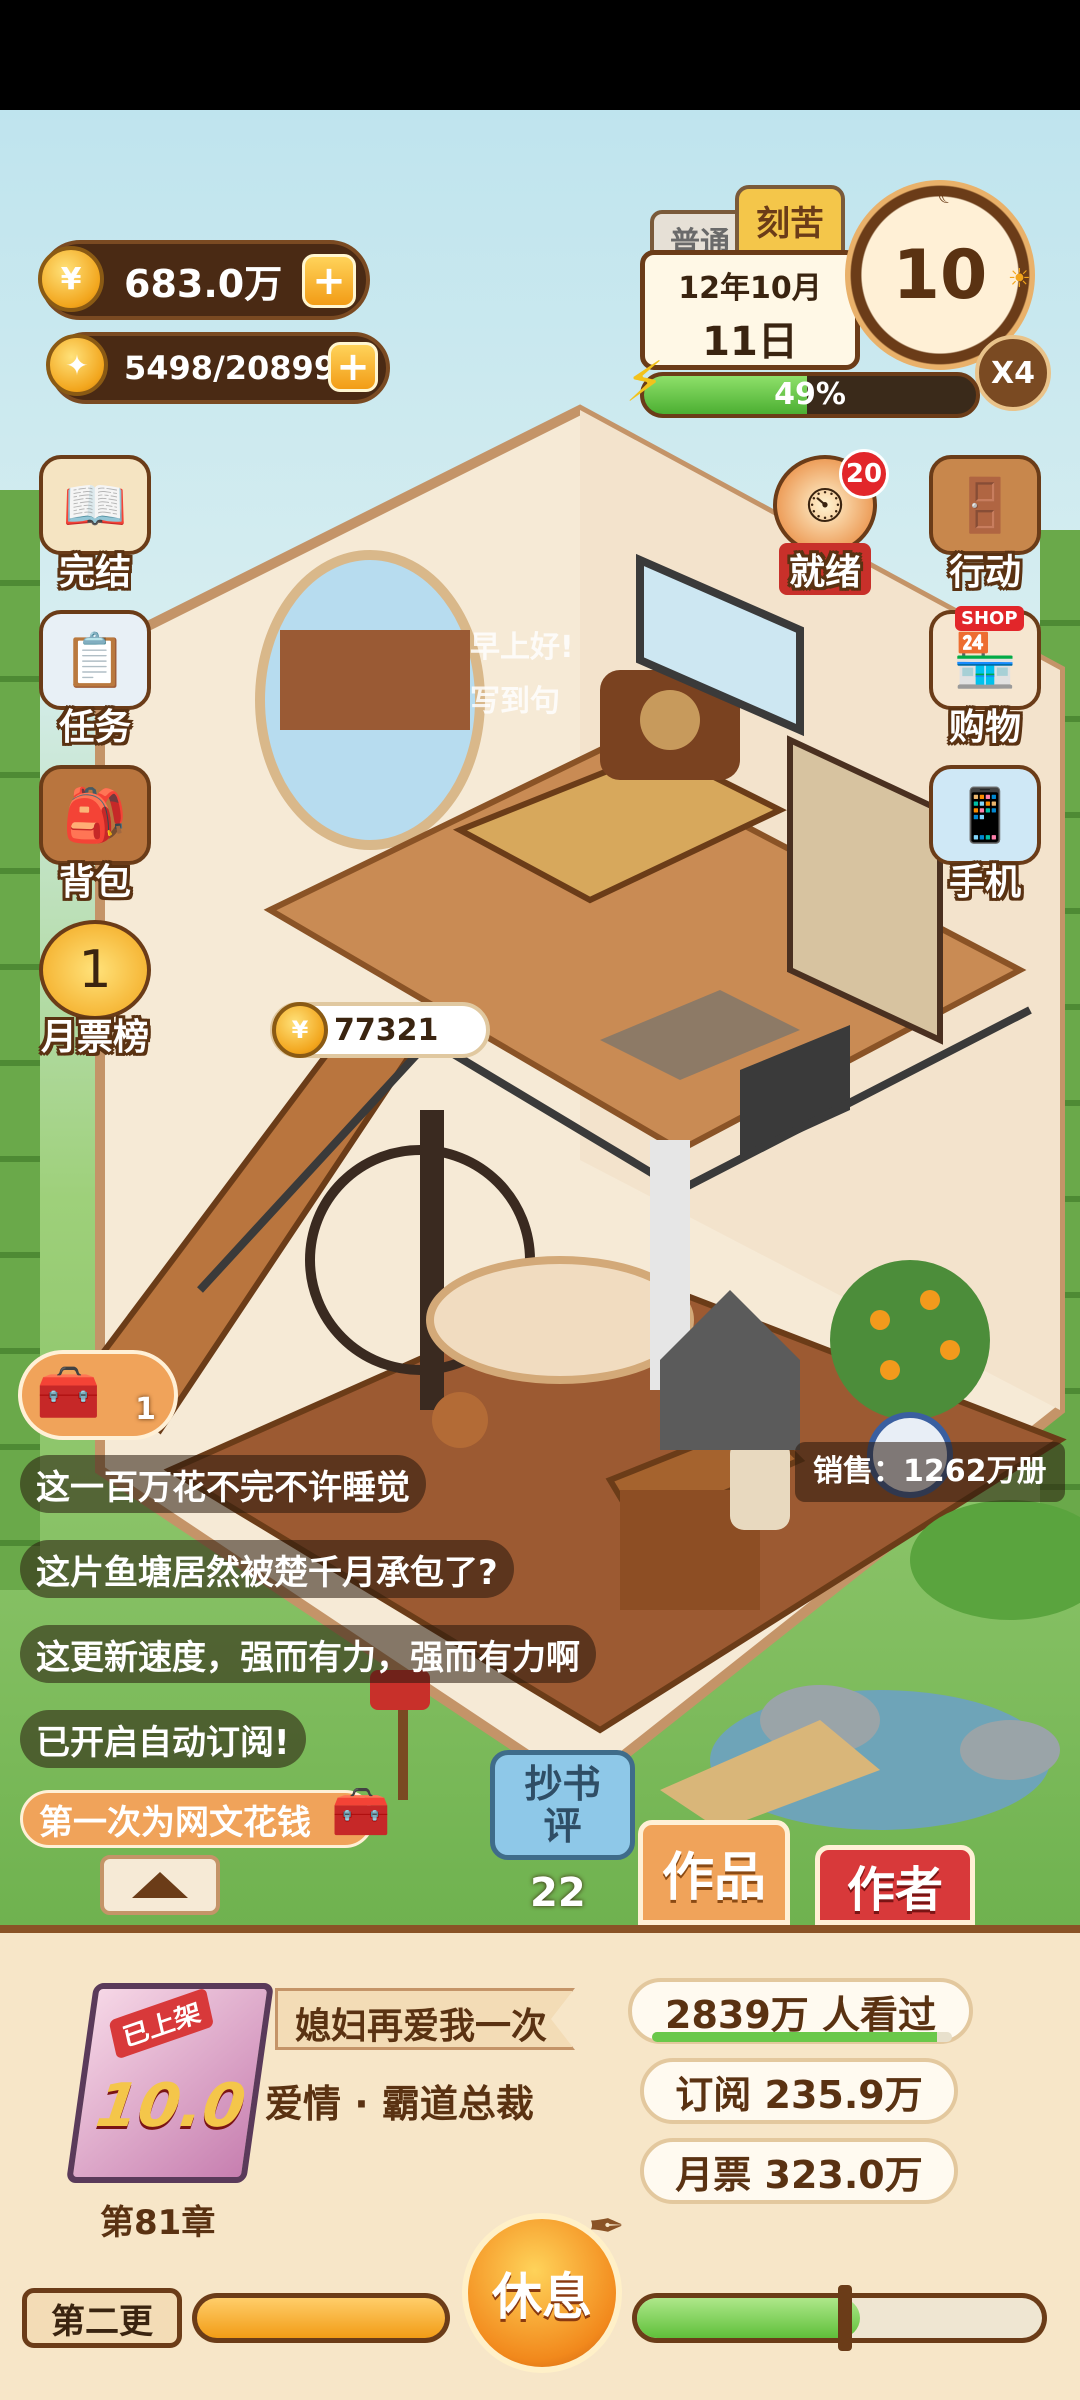  Describe the element at coordinates (558, 1893) in the screenshot. I see `copy-review-count: 22` at that location.